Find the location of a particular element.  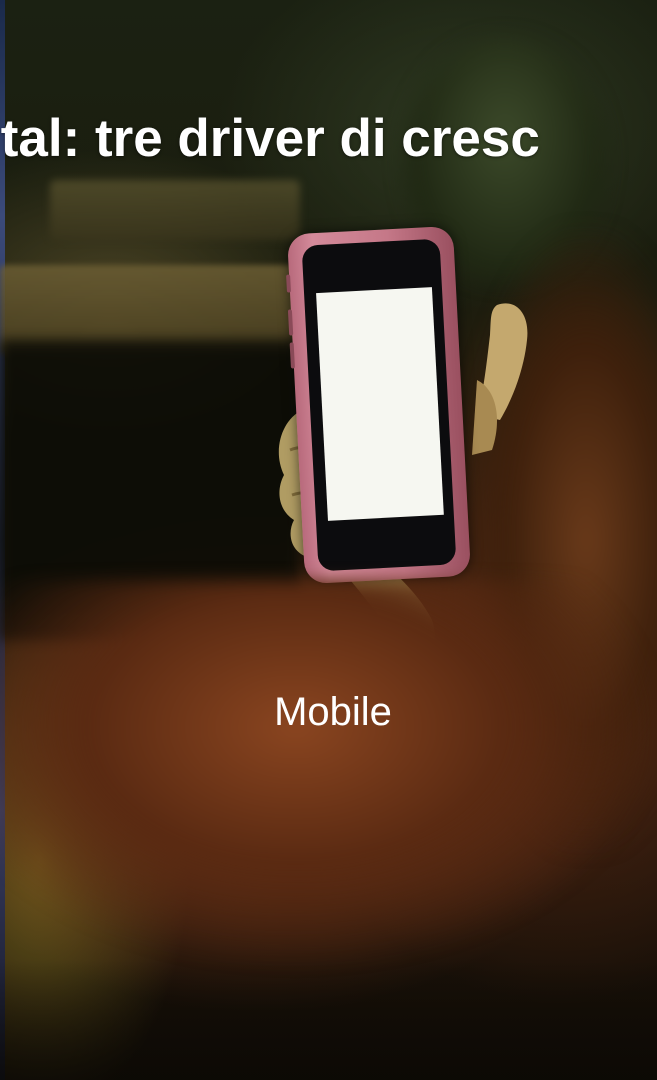

phone-side-button is located at coordinates (288, 283).